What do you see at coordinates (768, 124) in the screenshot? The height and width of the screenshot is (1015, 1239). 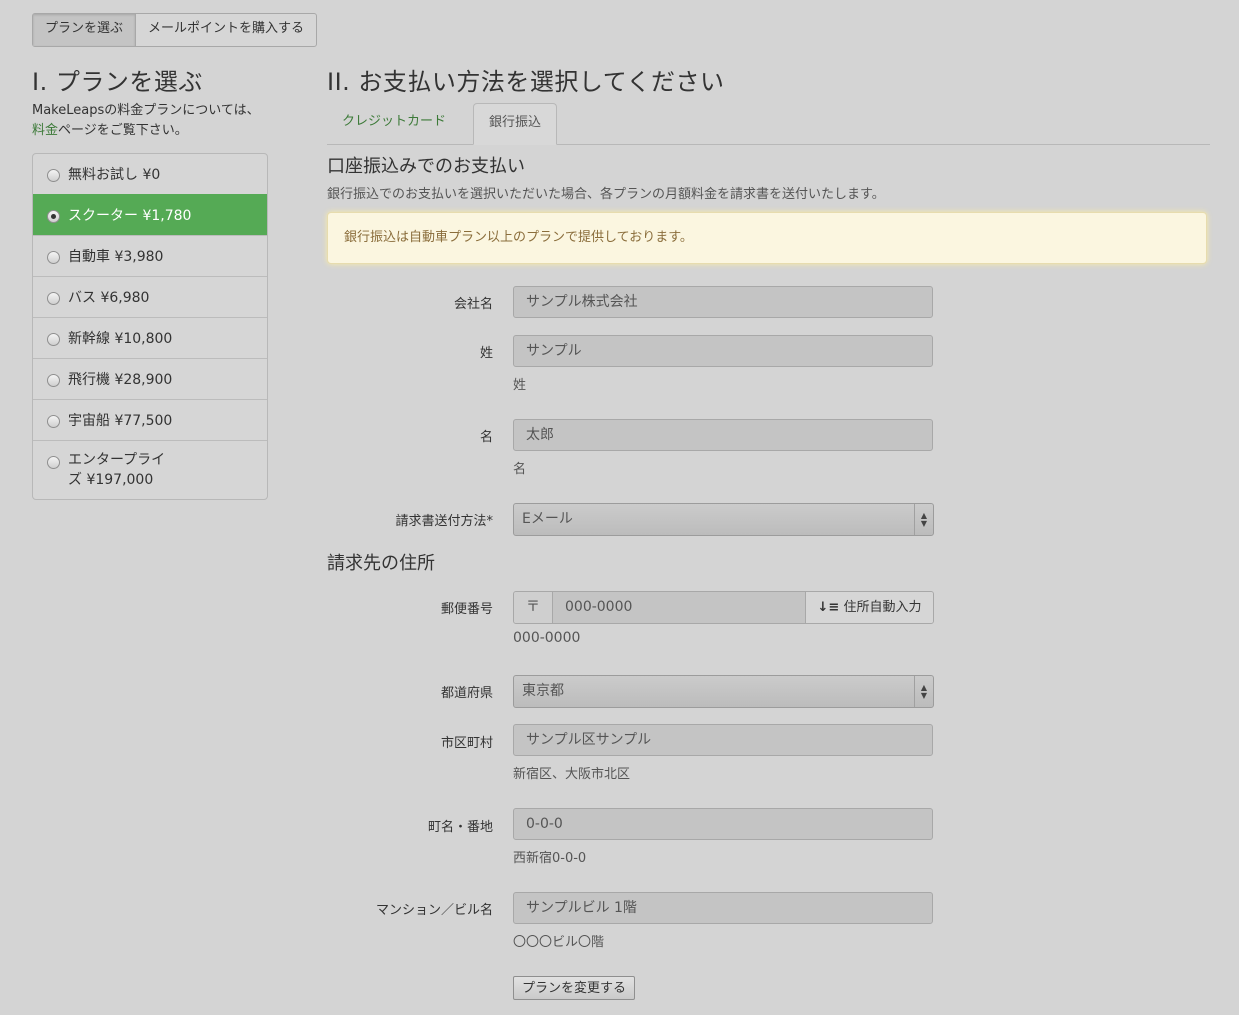 I see `payment-tabs: クレジットカード 銀行振込` at bounding box center [768, 124].